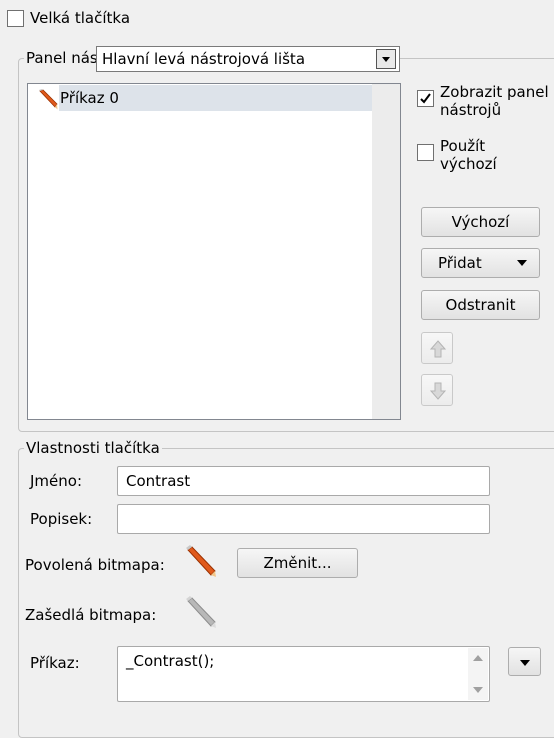  I want to click on pencil-disabled-icon, so click(201, 612).